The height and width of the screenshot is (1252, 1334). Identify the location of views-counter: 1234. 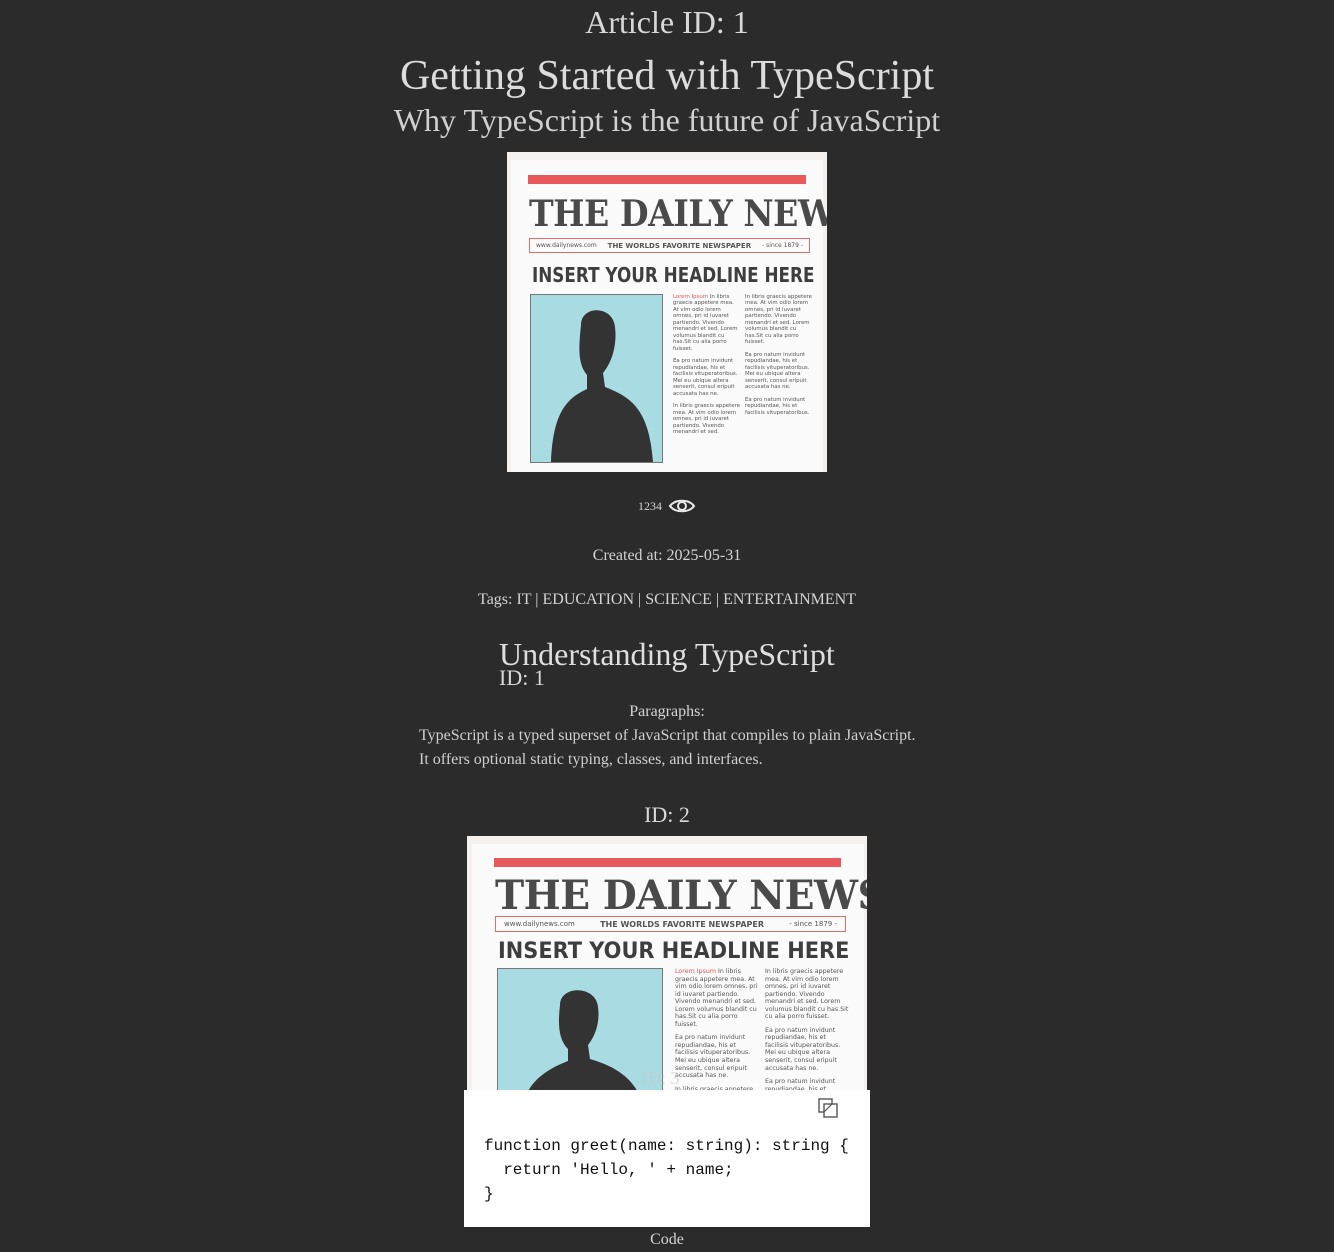
(667, 506).